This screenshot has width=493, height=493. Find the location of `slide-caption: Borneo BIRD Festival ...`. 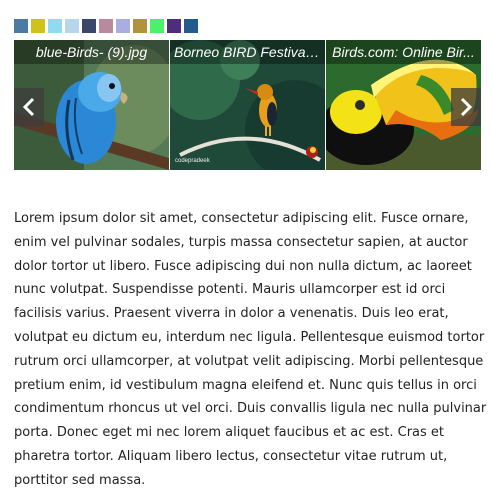

slide-caption: Borneo BIRD Festival ... is located at coordinates (247, 52).